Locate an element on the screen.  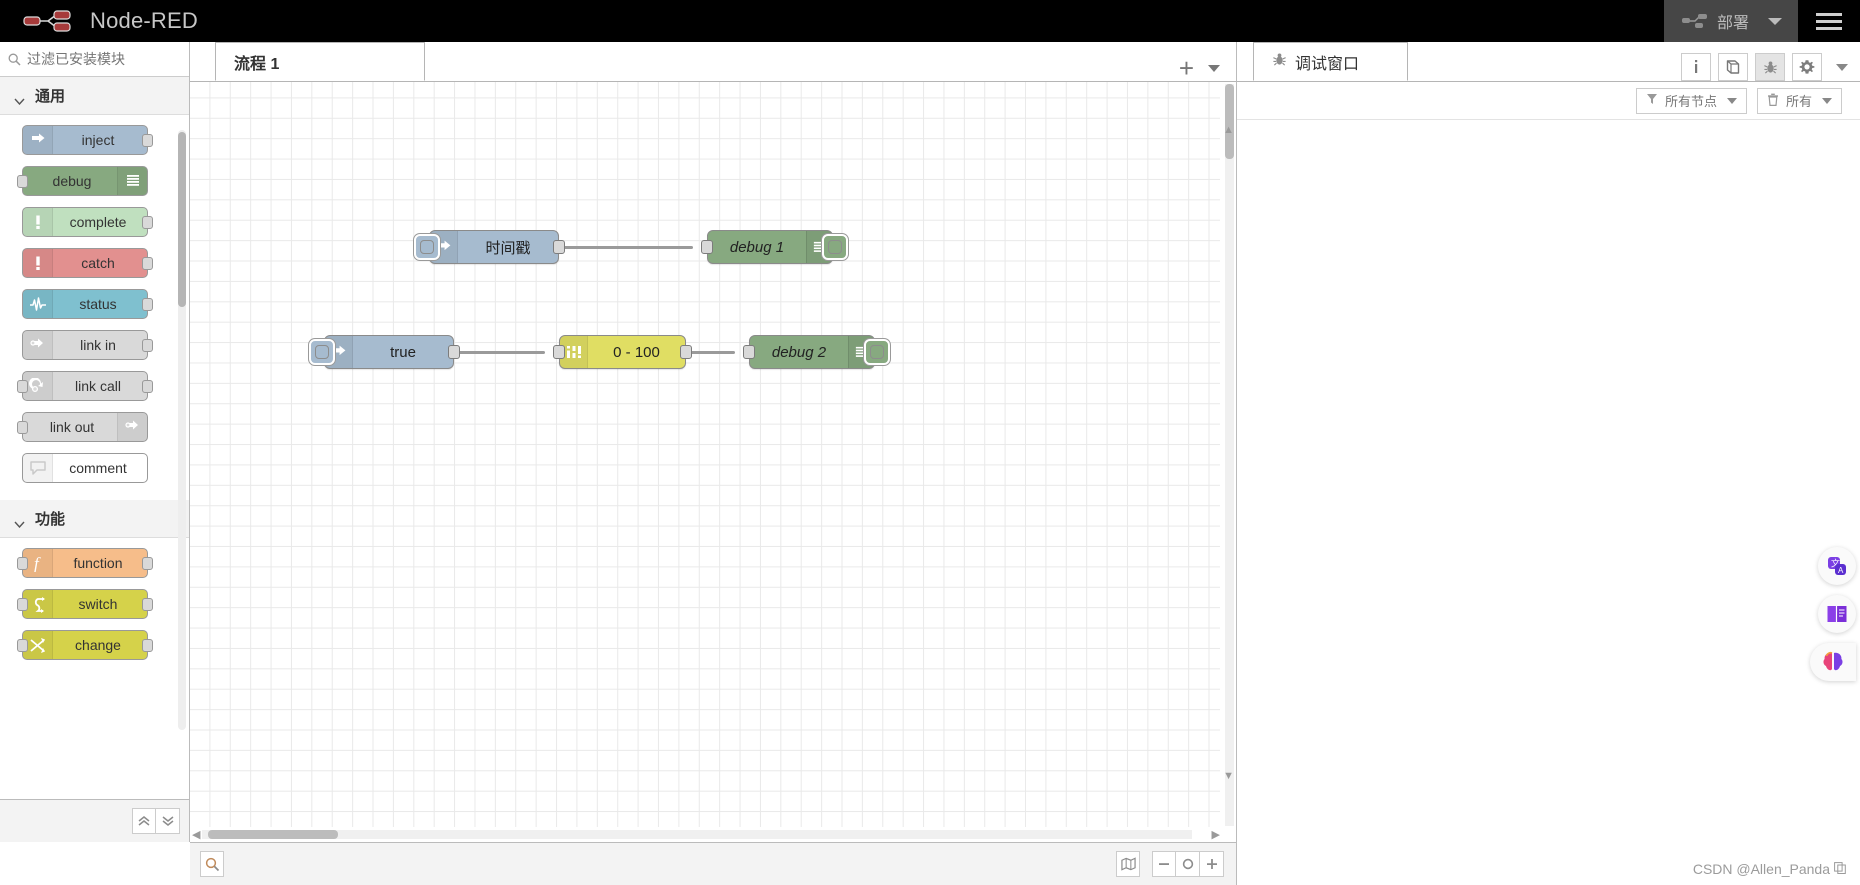
chevron-double-up-icon is located at coordinates (144, 821).